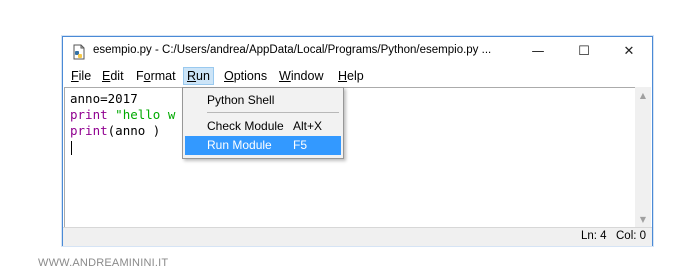  I want to click on status-bar: Ln: 4 Col: 0, so click(357, 236).